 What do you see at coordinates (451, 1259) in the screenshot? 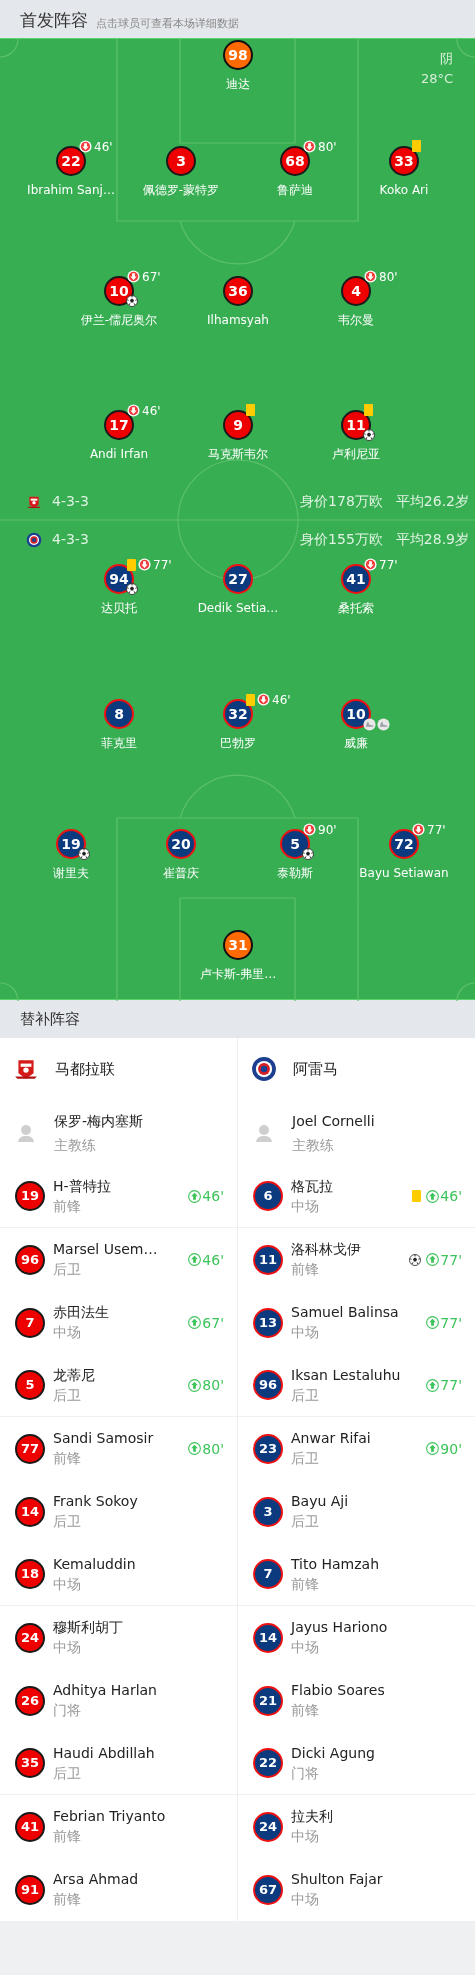
I see `sub-minute: 77'` at bounding box center [451, 1259].